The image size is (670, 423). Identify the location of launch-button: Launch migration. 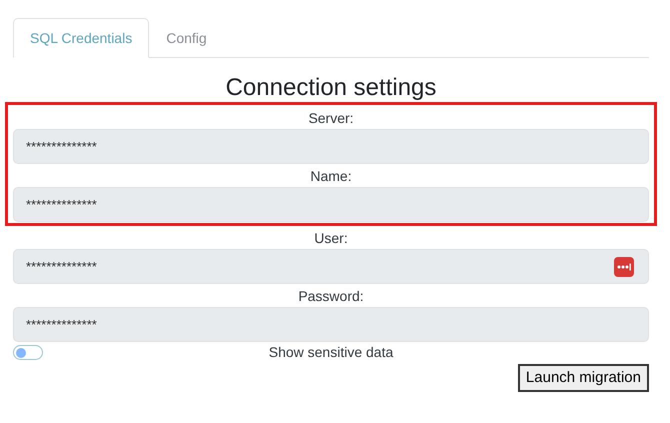
(583, 378).